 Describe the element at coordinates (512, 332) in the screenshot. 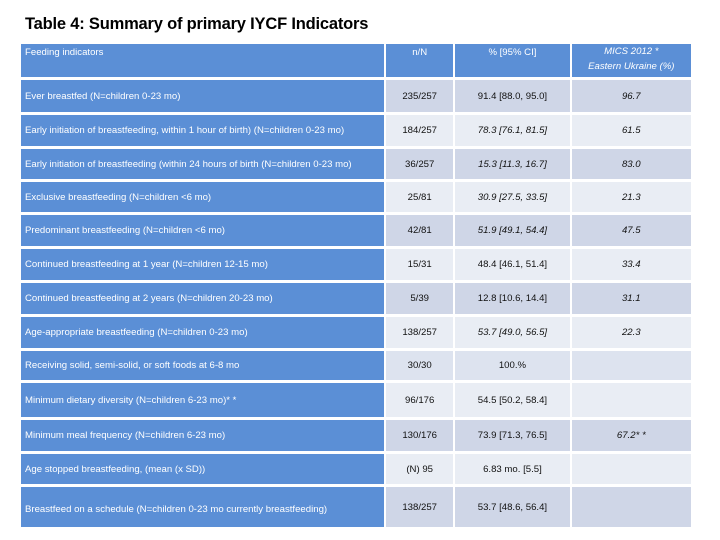

I see `percent-ci-cell: 53.7 [49.0, 56.5]` at that location.